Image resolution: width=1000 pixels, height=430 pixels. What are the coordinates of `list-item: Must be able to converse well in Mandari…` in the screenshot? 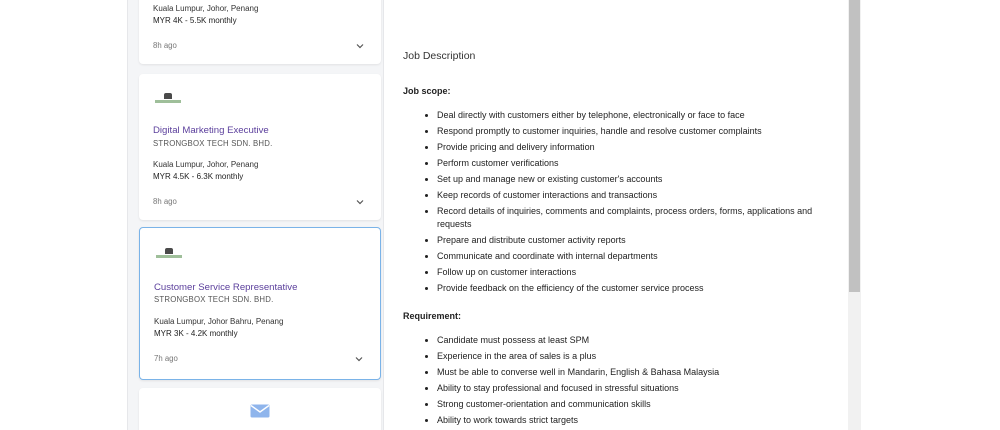 It's located at (623, 372).